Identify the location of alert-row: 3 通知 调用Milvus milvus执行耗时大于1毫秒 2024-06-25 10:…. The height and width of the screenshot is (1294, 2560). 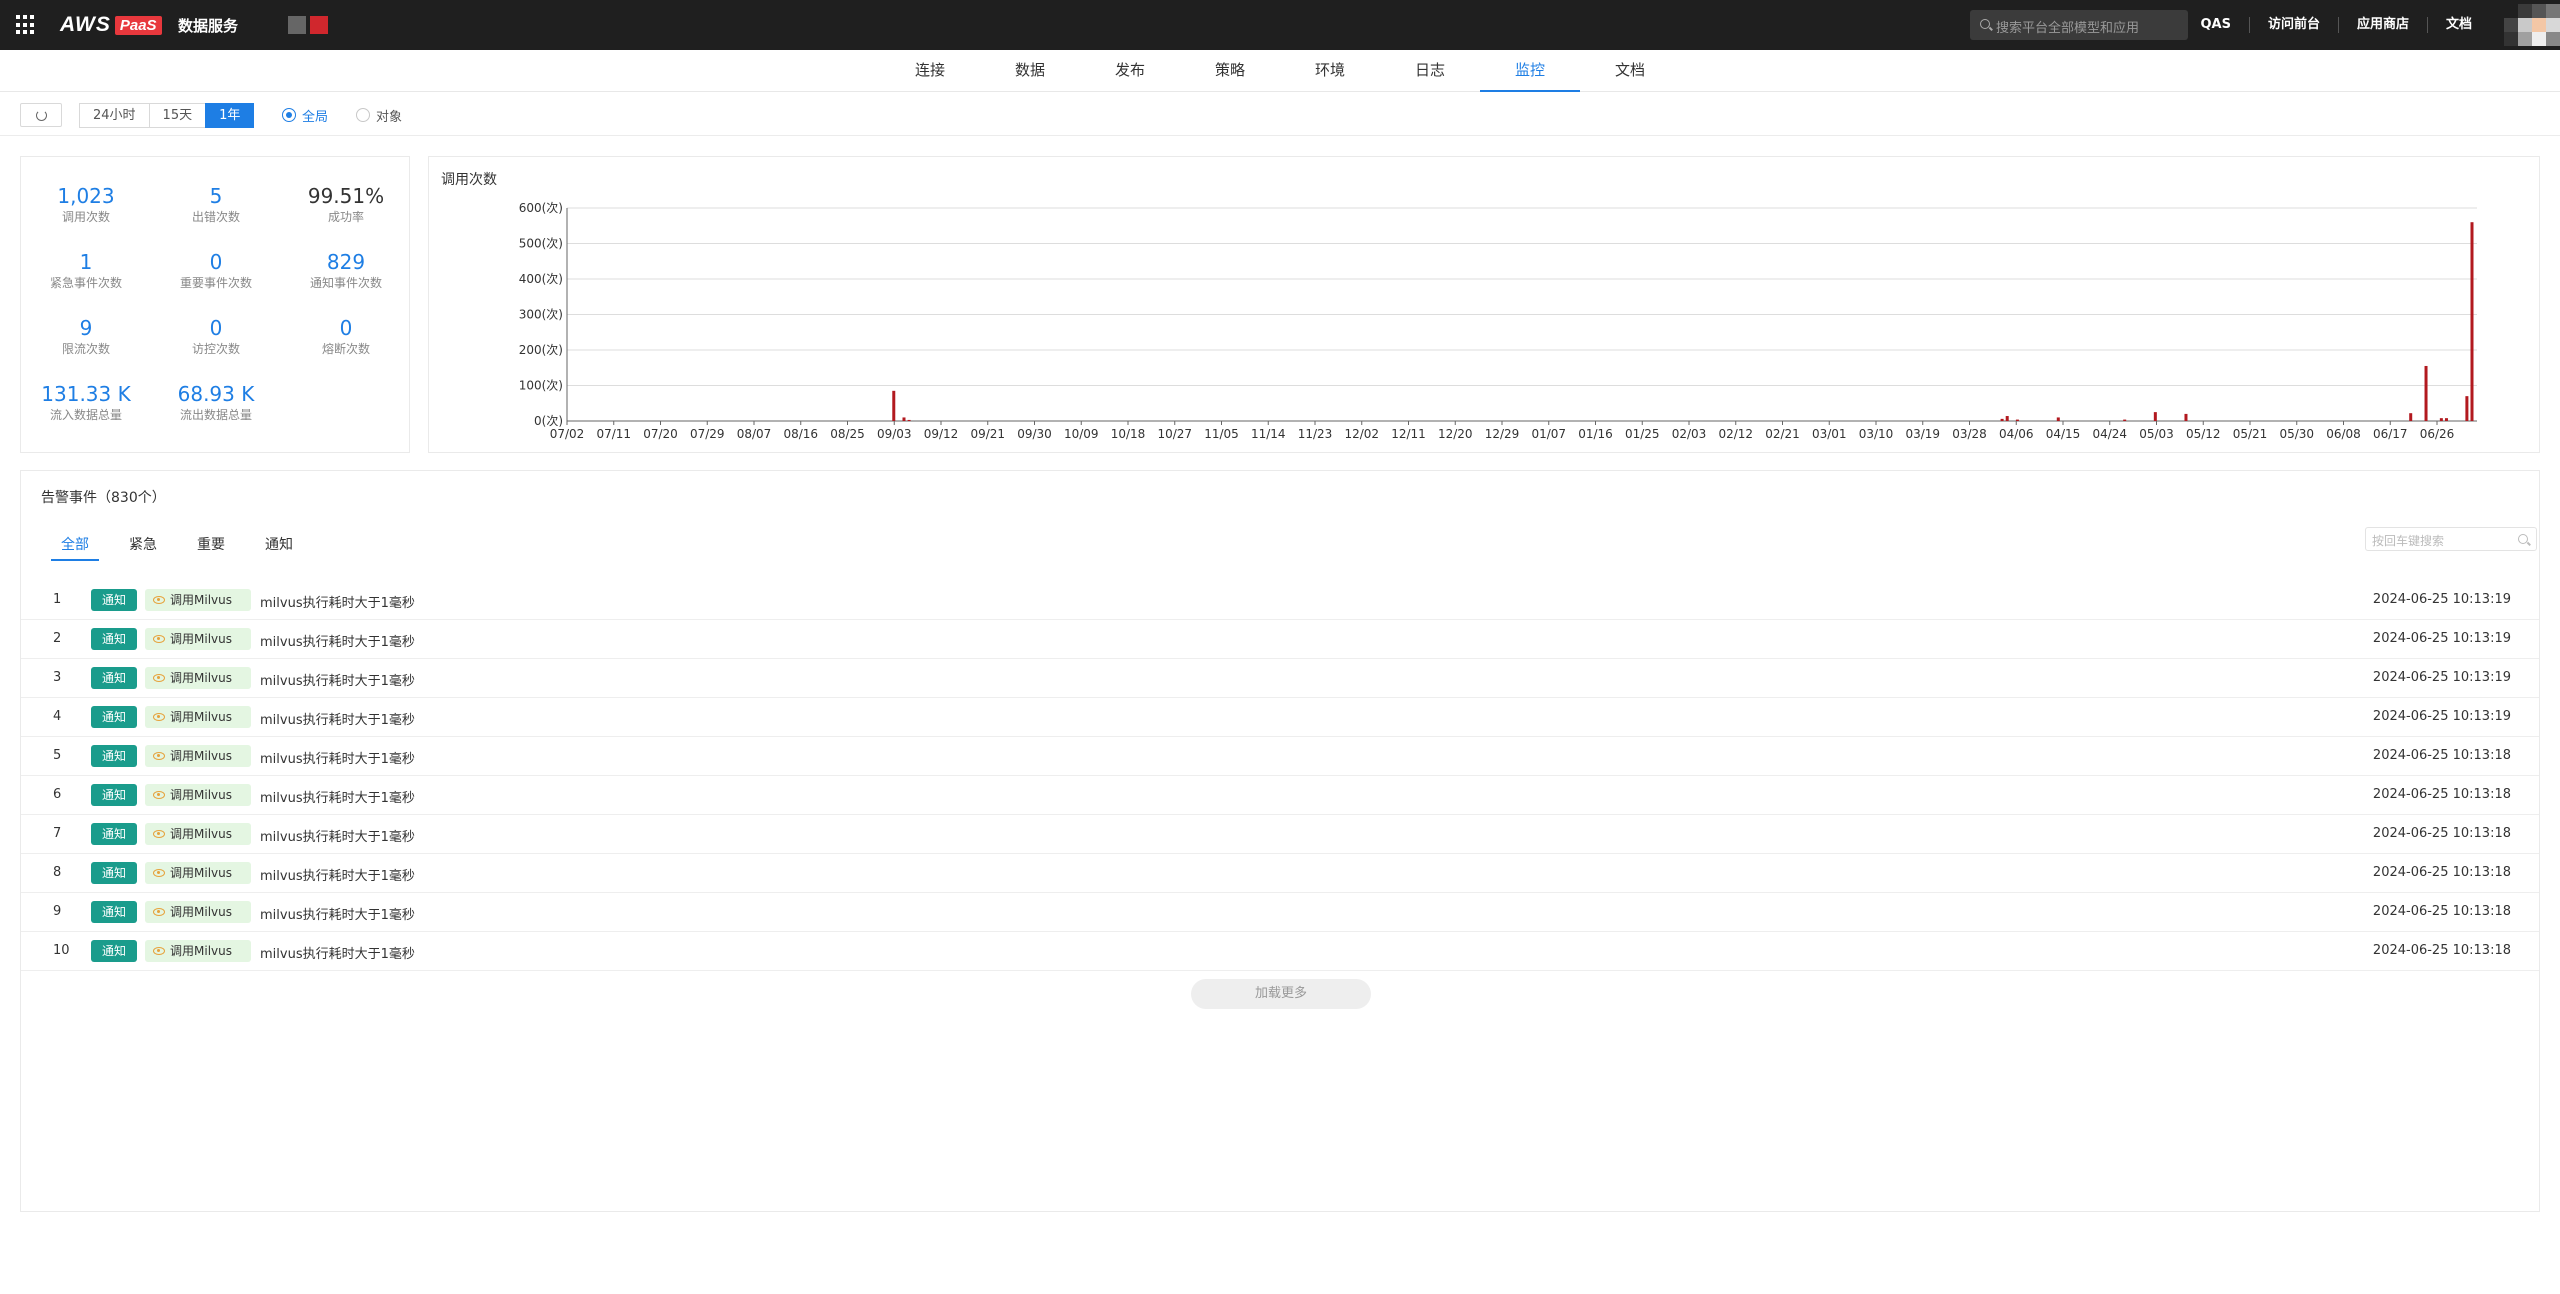
(1280, 678).